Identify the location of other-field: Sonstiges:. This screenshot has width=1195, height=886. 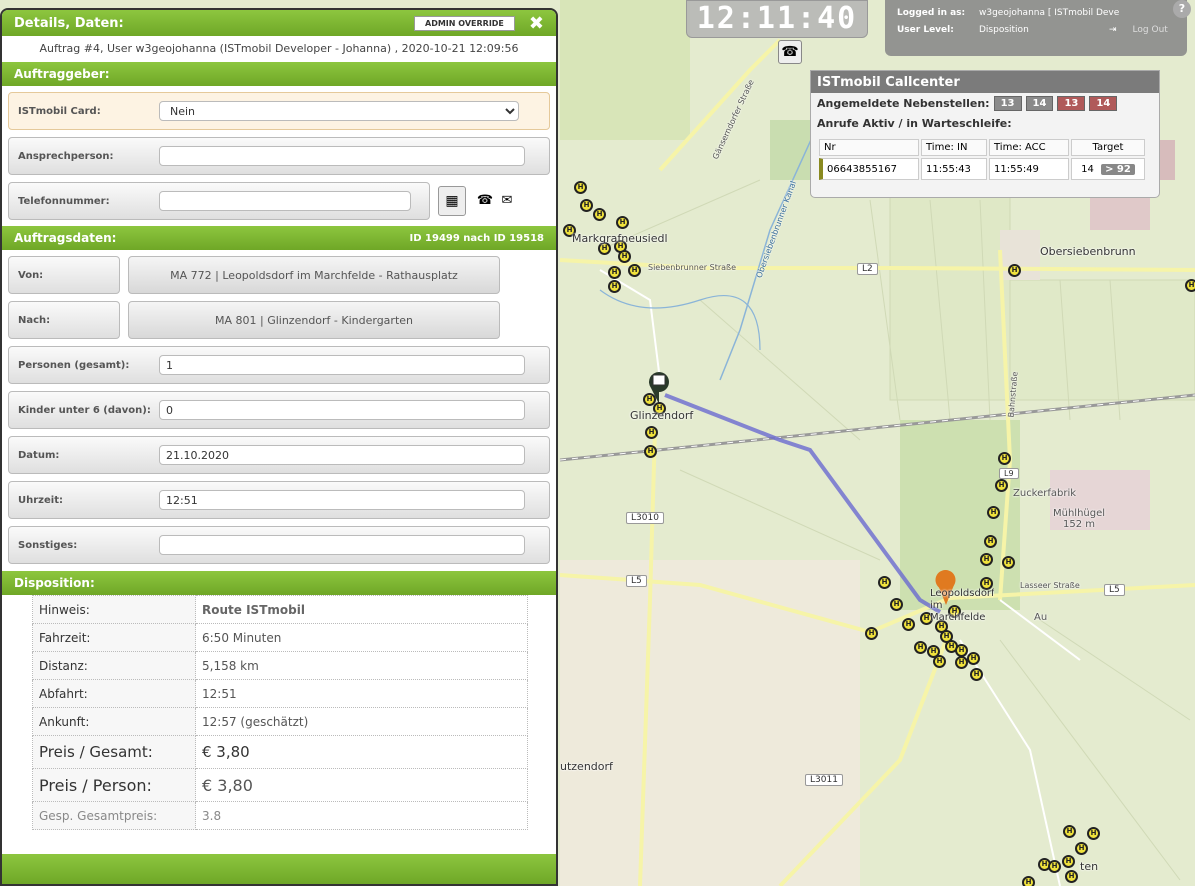
(279, 545).